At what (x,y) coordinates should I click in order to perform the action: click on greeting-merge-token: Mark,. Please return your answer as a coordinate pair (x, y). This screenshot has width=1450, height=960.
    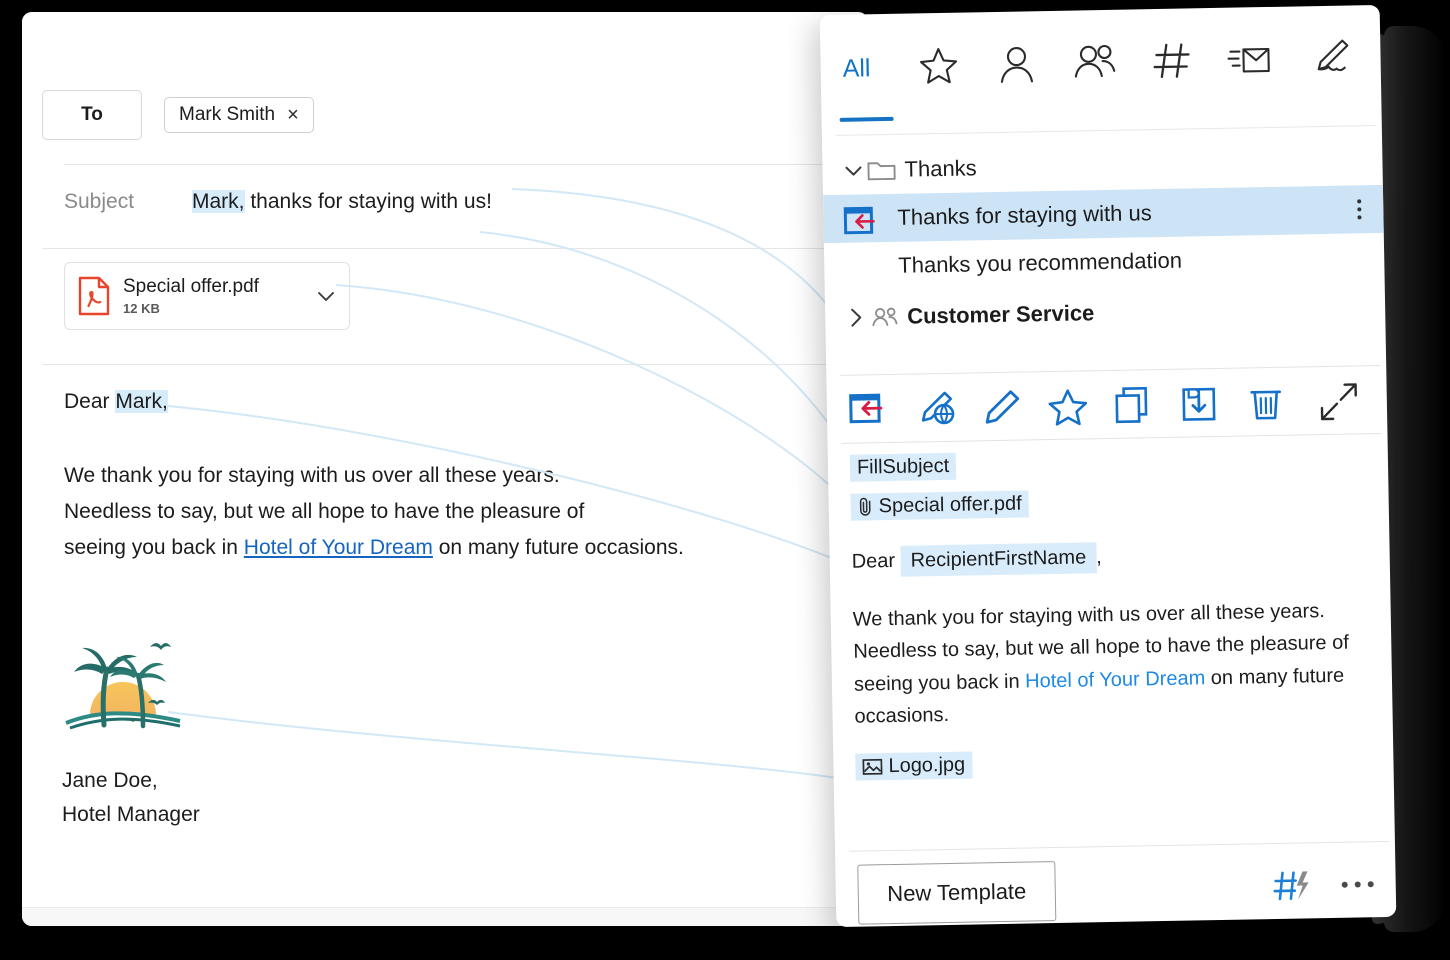
    Looking at the image, I should click on (141, 401).